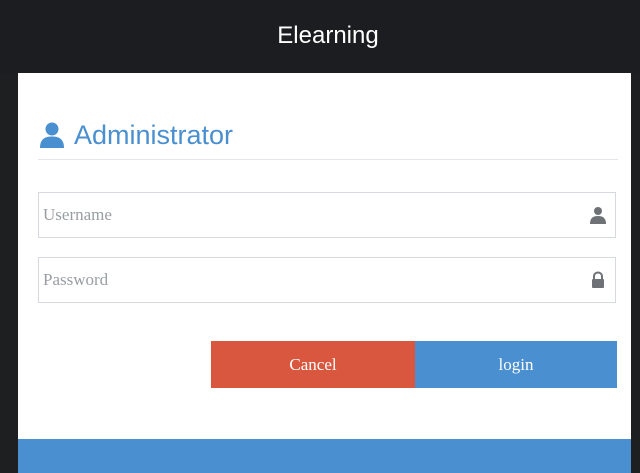 The width and height of the screenshot is (640, 473). I want to click on heading-divider, so click(328, 159).